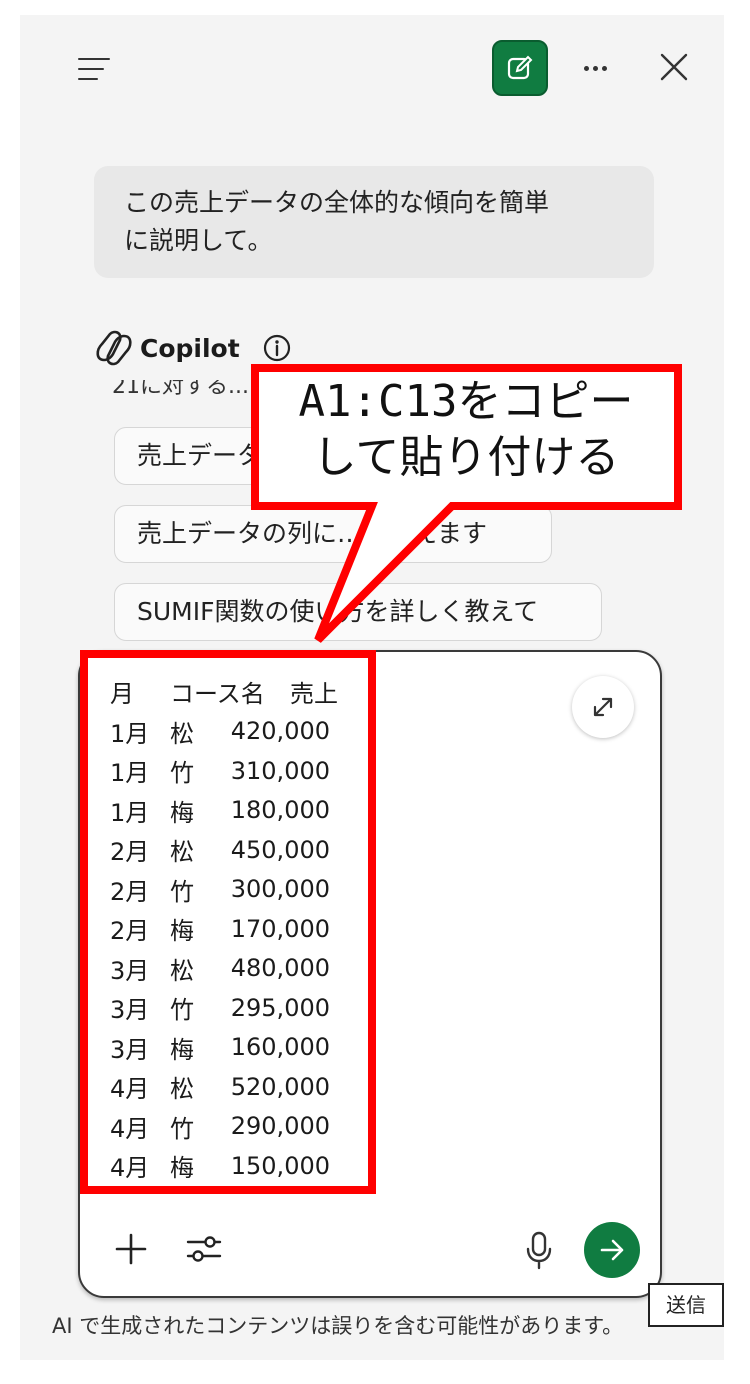 The image size is (750, 1384). Describe the element at coordinates (466, 503) in the screenshot. I see `annotation-callout` at that location.